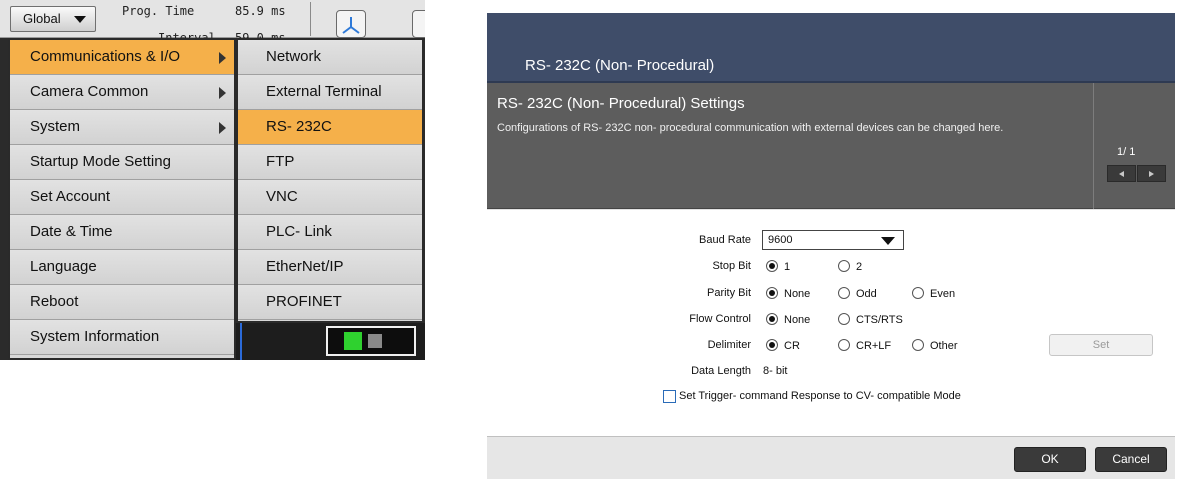  Describe the element at coordinates (831, 457) in the screenshot. I see `dialog-footer: OK Cancel` at that location.